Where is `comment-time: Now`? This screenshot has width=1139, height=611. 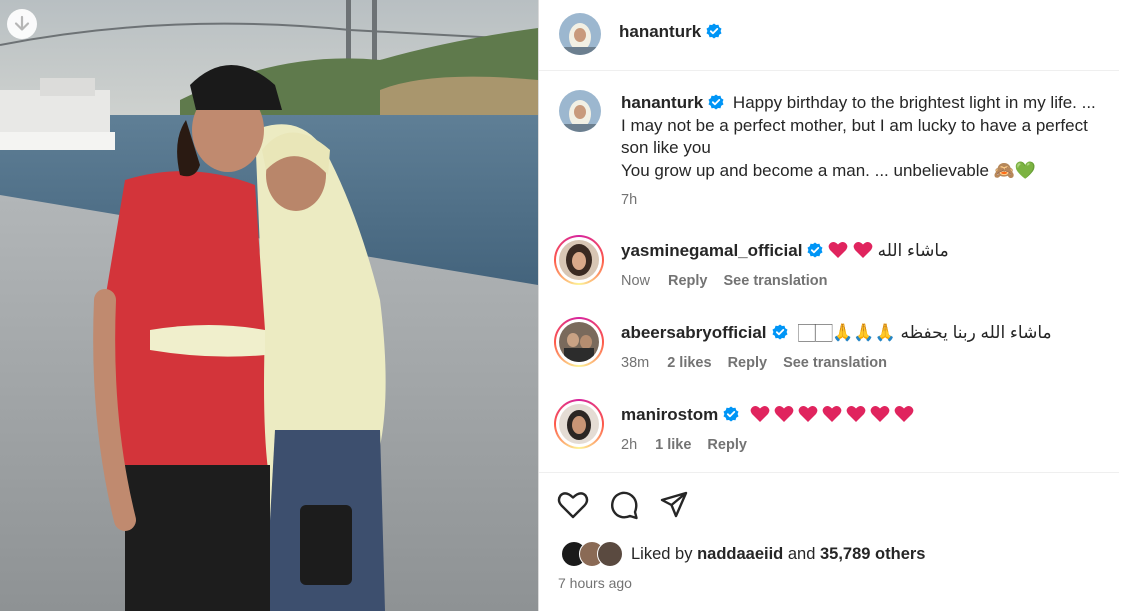 comment-time: Now is located at coordinates (636, 281).